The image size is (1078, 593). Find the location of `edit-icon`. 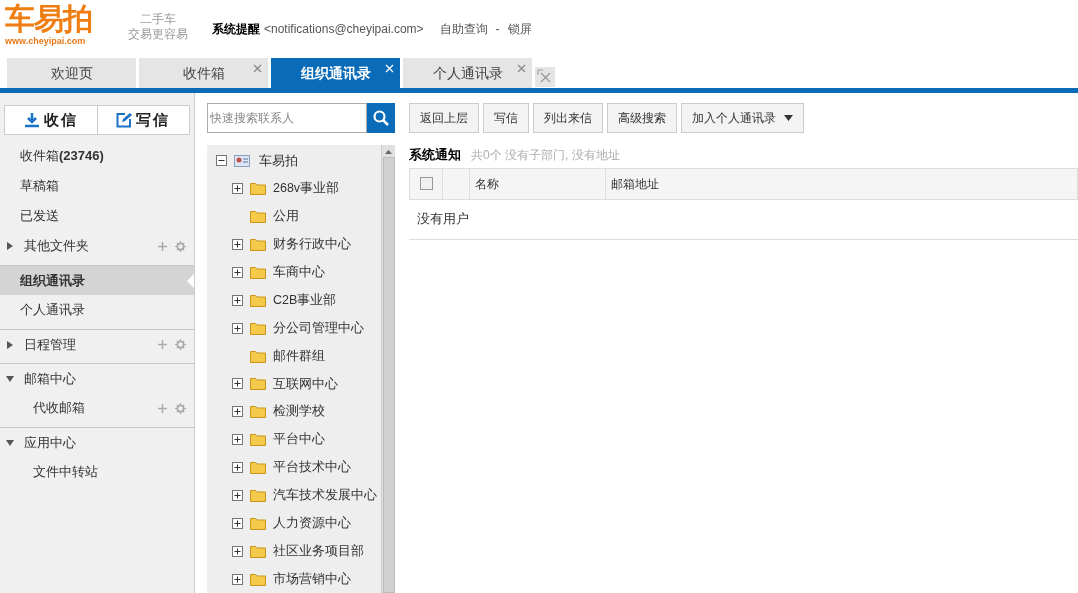

edit-icon is located at coordinates (124, 120).